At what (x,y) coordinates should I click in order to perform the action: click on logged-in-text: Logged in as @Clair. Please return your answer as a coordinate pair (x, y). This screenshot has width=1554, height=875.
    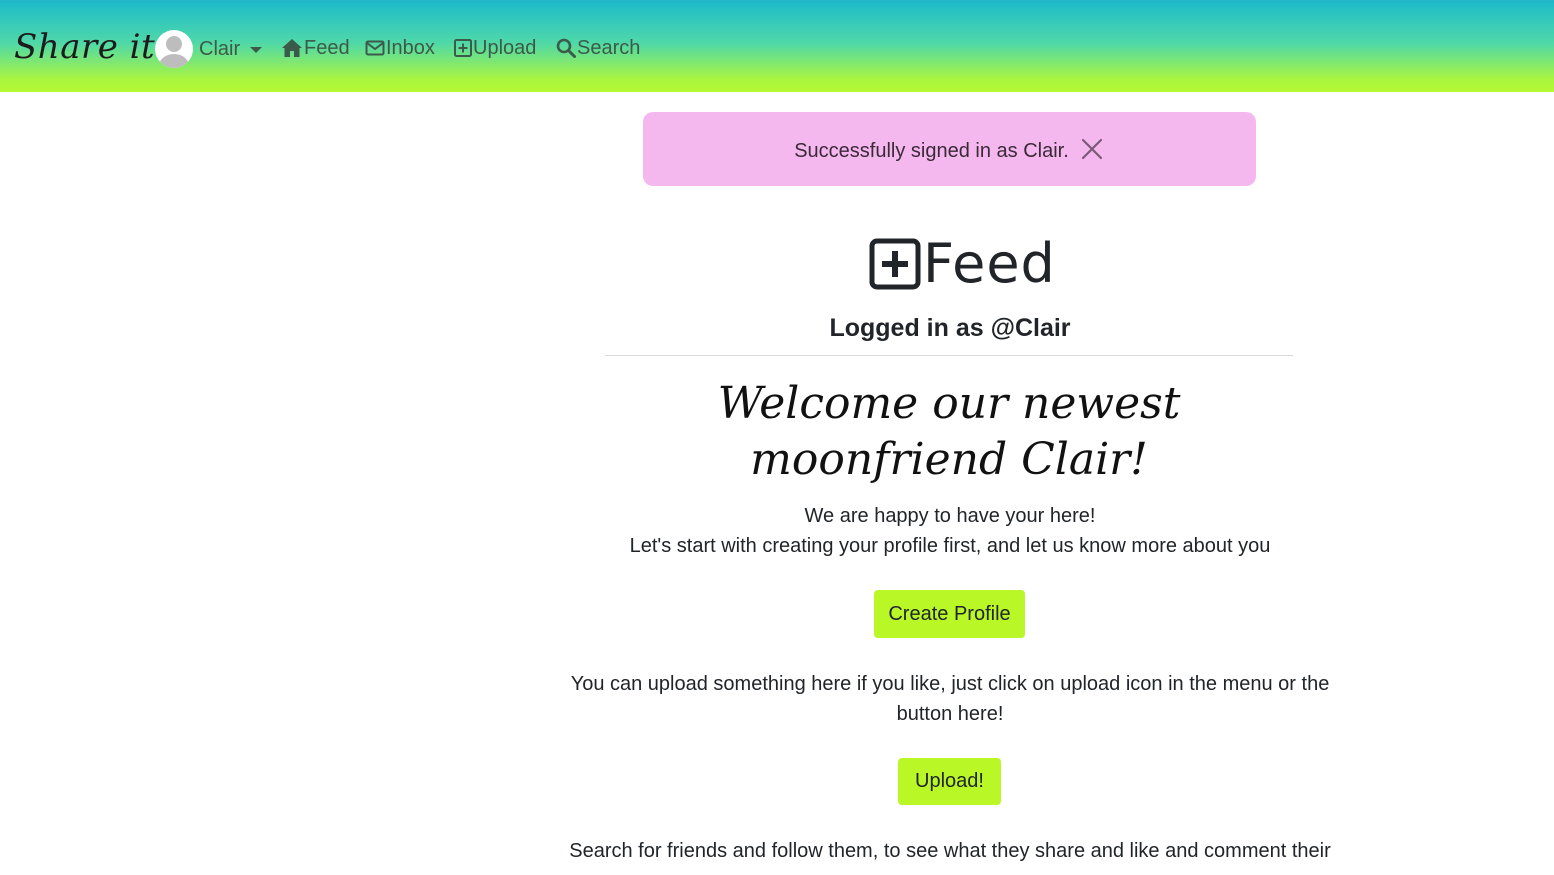
    Looking at the image, I should click on (950, 328).